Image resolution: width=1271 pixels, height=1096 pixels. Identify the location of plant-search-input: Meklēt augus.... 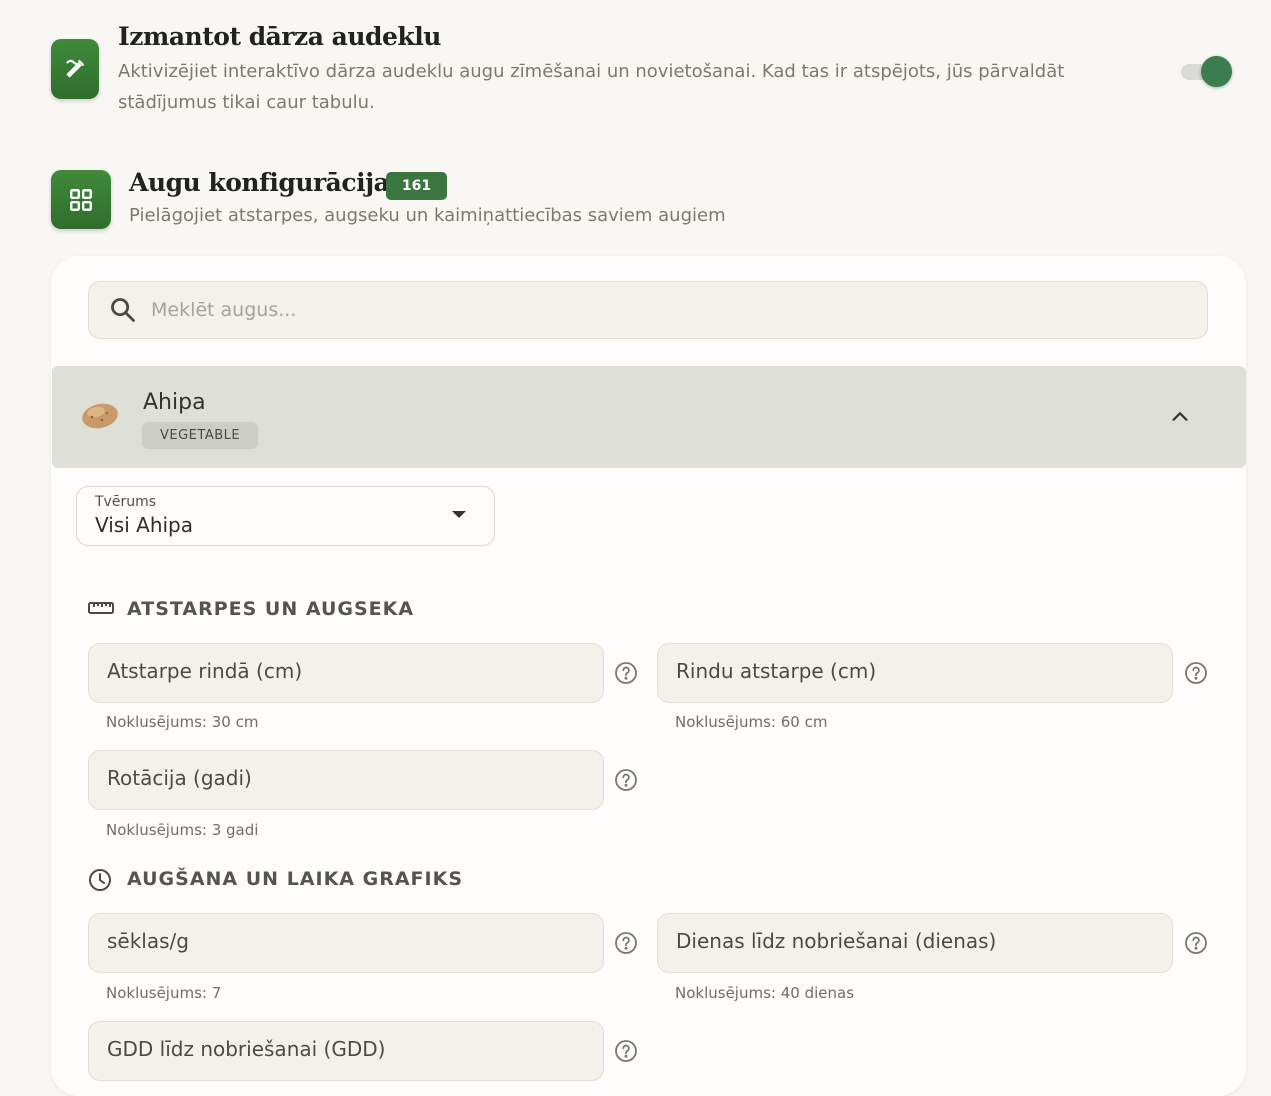
(648, 310).